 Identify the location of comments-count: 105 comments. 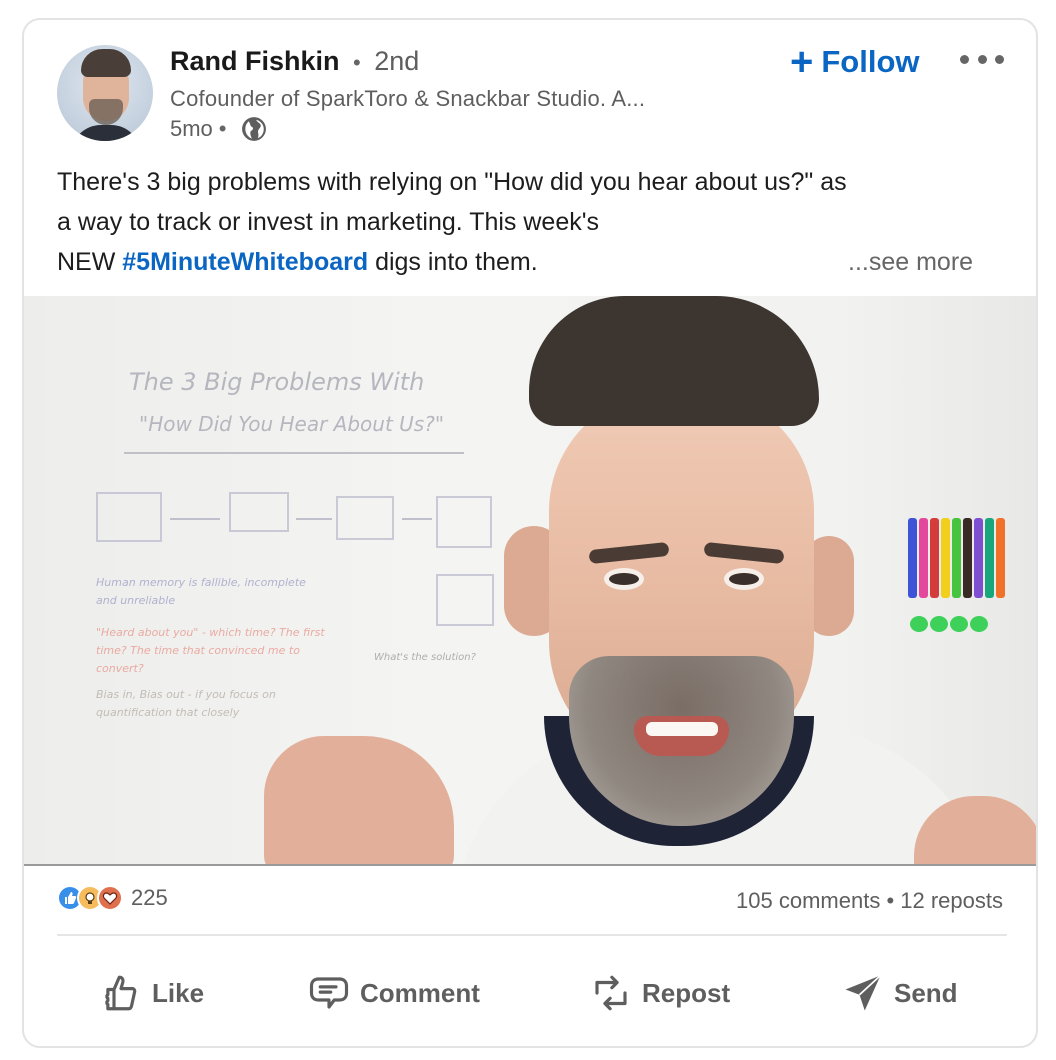
(808, 900).